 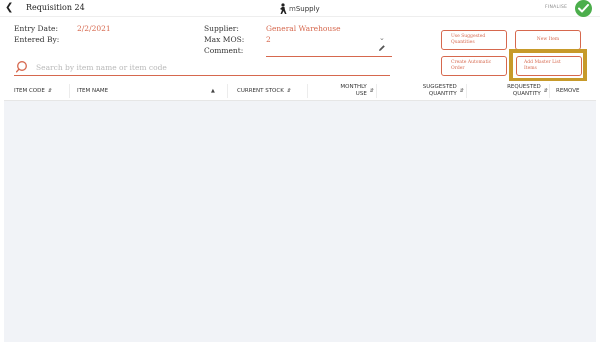 I want to click on create-auto-line2: Order, so click(x=458, y=68).